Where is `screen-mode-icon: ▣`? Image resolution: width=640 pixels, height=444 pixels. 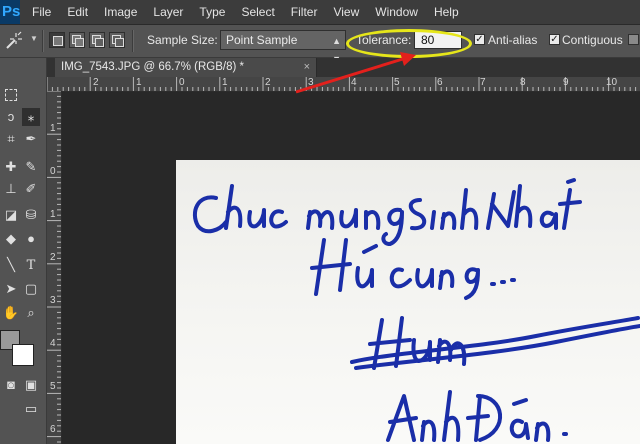
screen-mode-icon: ▣ is located at coordinates (31, 384).